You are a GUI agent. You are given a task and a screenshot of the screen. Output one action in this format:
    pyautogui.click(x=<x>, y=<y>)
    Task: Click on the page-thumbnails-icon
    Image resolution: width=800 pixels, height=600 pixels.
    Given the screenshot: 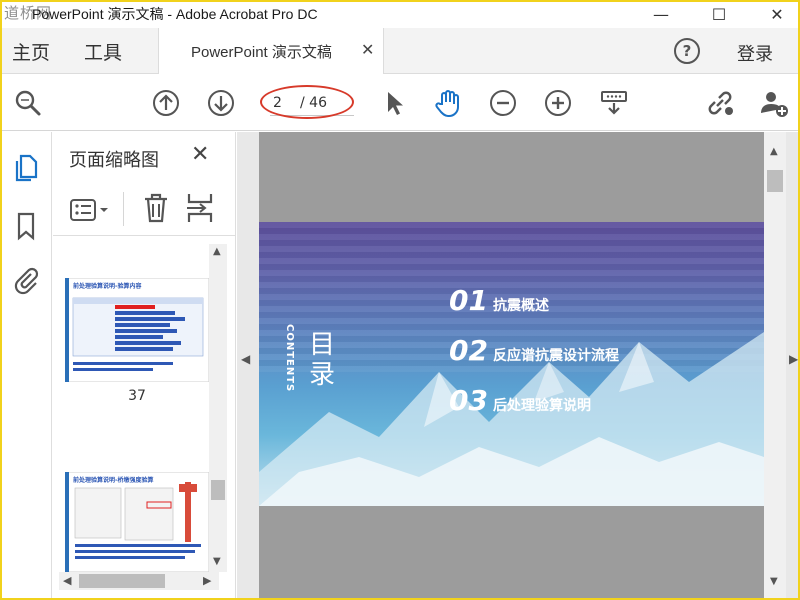 What is the action you would take?
    pyautogui.click(x=26, y=168)
    